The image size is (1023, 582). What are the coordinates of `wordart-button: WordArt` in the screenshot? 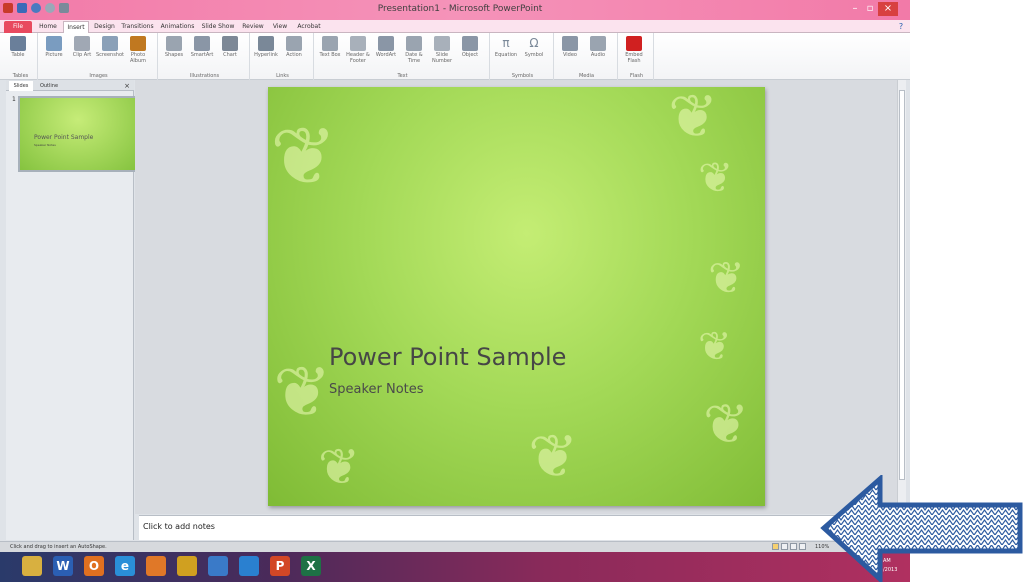 It's located at (386, 52).